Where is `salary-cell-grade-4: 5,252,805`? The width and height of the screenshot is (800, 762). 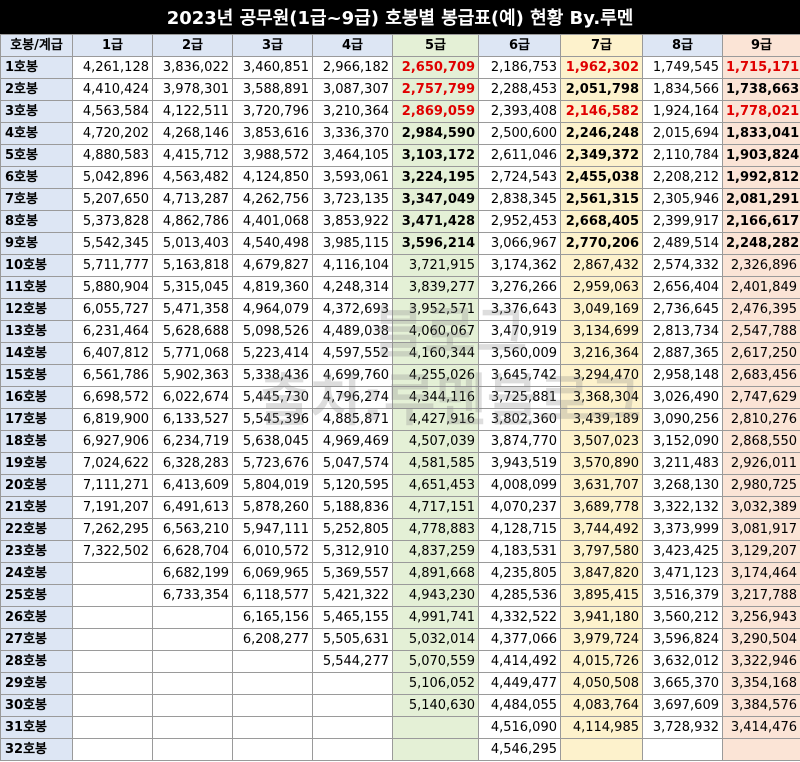 salary-cell-grade-4: 5,252,805 is located at coordinates (352, 529).